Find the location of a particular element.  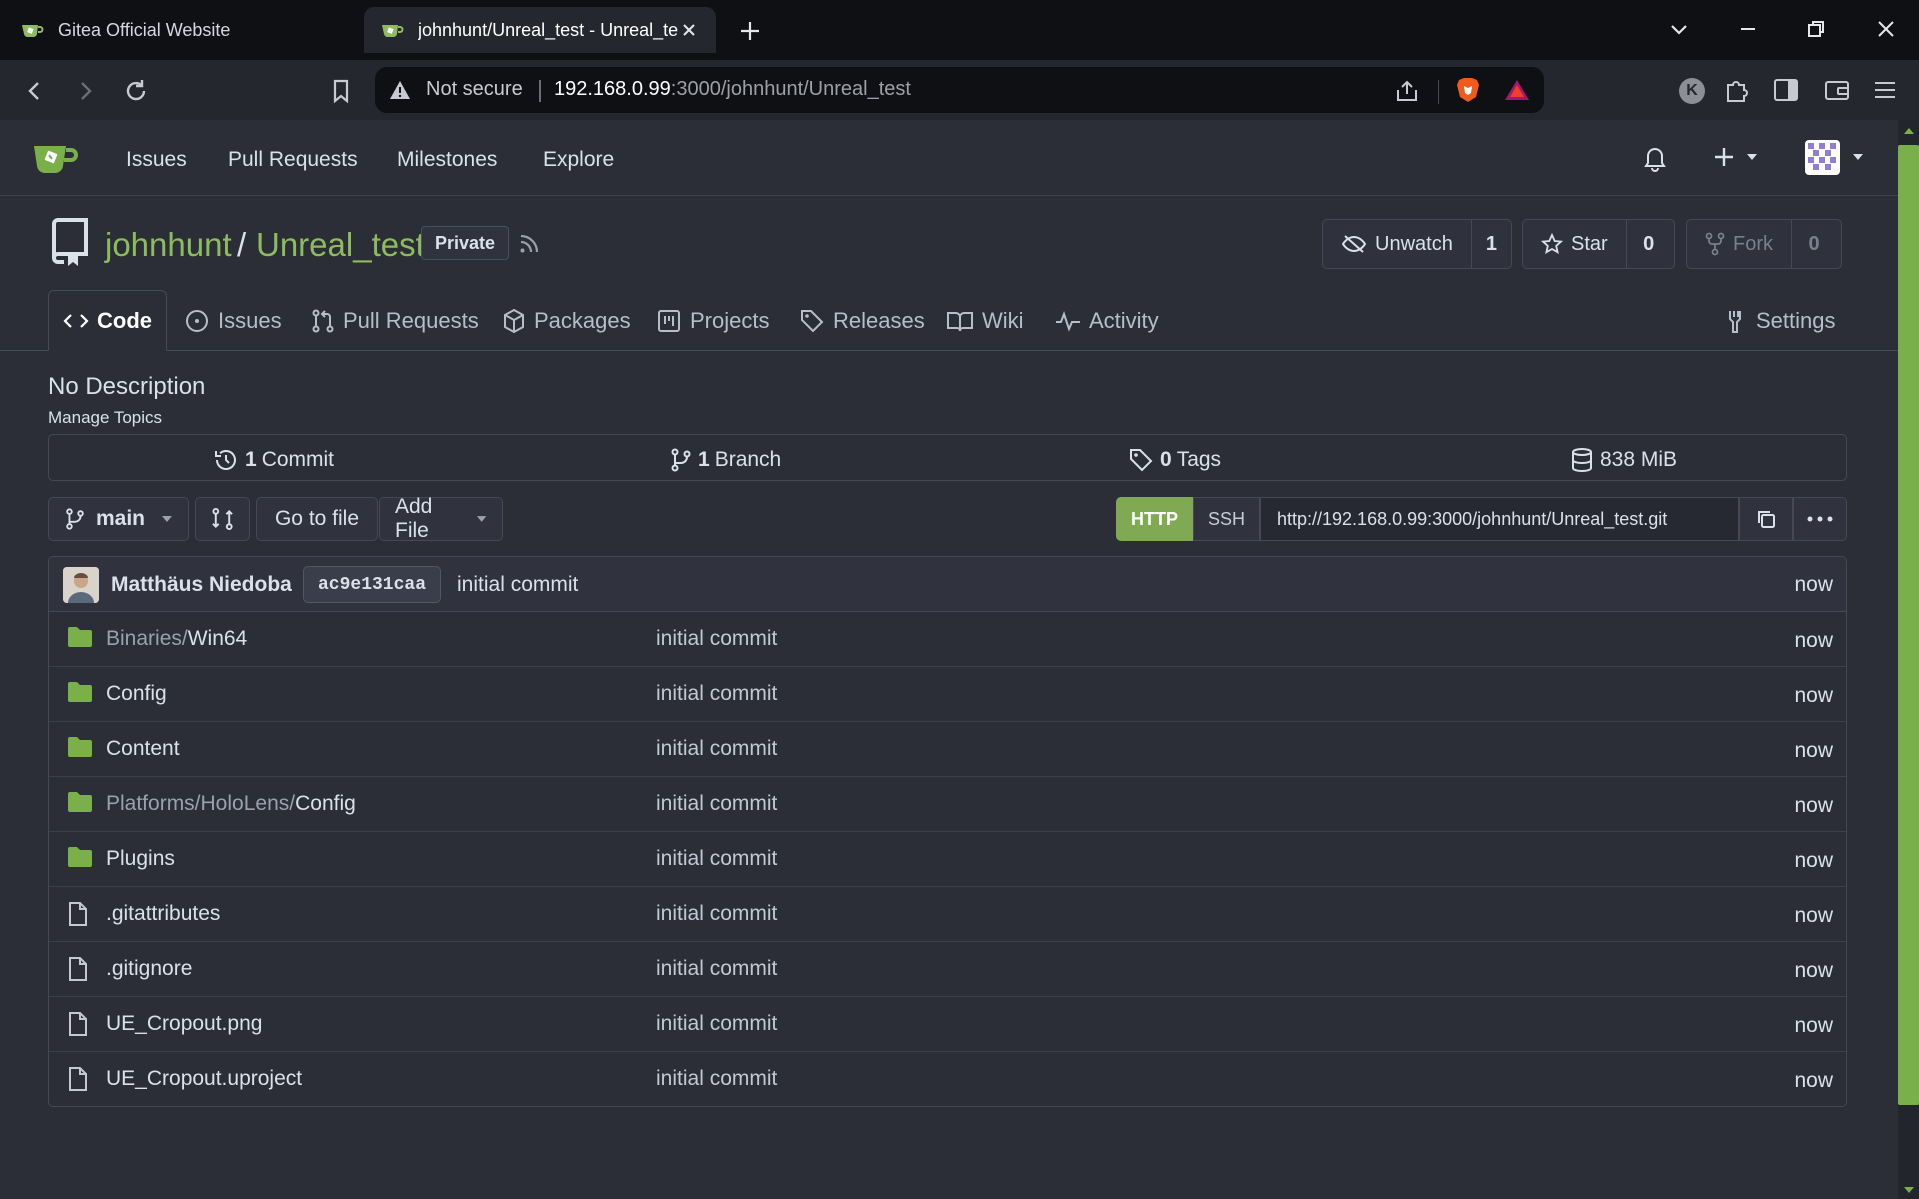

minimize-icon is located at coordinates (1748, 29).